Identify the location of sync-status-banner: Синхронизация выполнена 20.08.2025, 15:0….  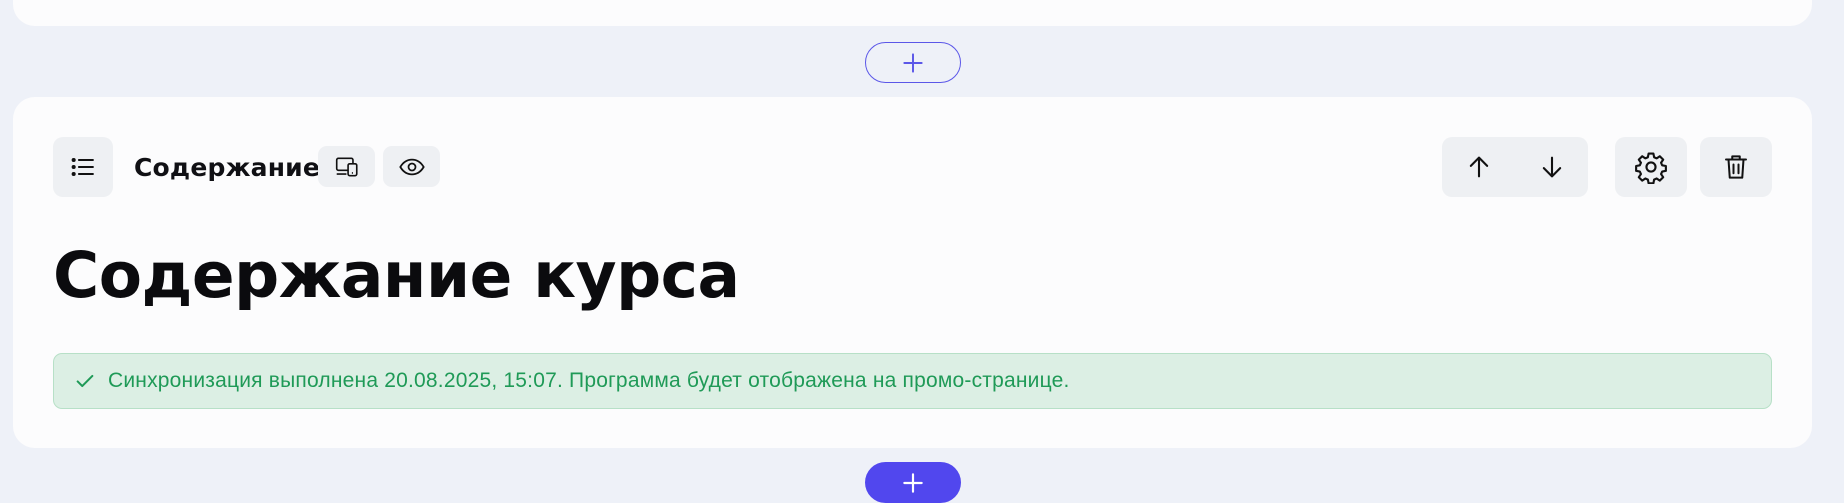
(912, 381).